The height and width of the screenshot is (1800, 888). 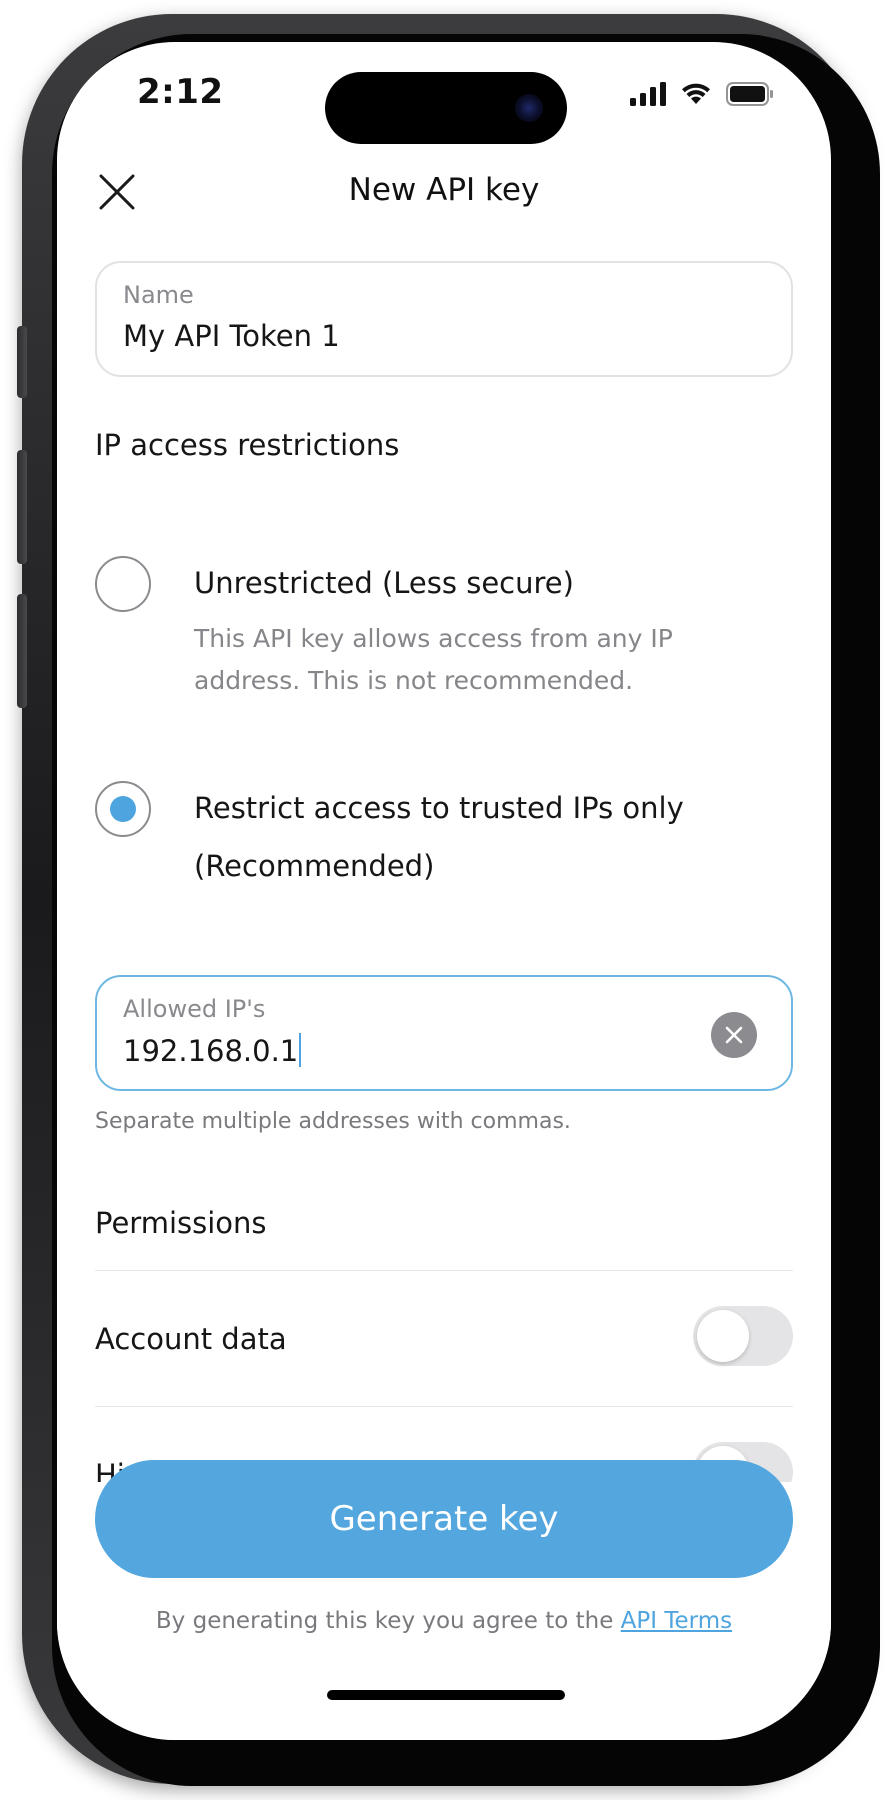 What do you see at coordinates (444, 319) in the screenshot?
I see `name-field: Name My API Token 1` at bounding box center [444, 319].